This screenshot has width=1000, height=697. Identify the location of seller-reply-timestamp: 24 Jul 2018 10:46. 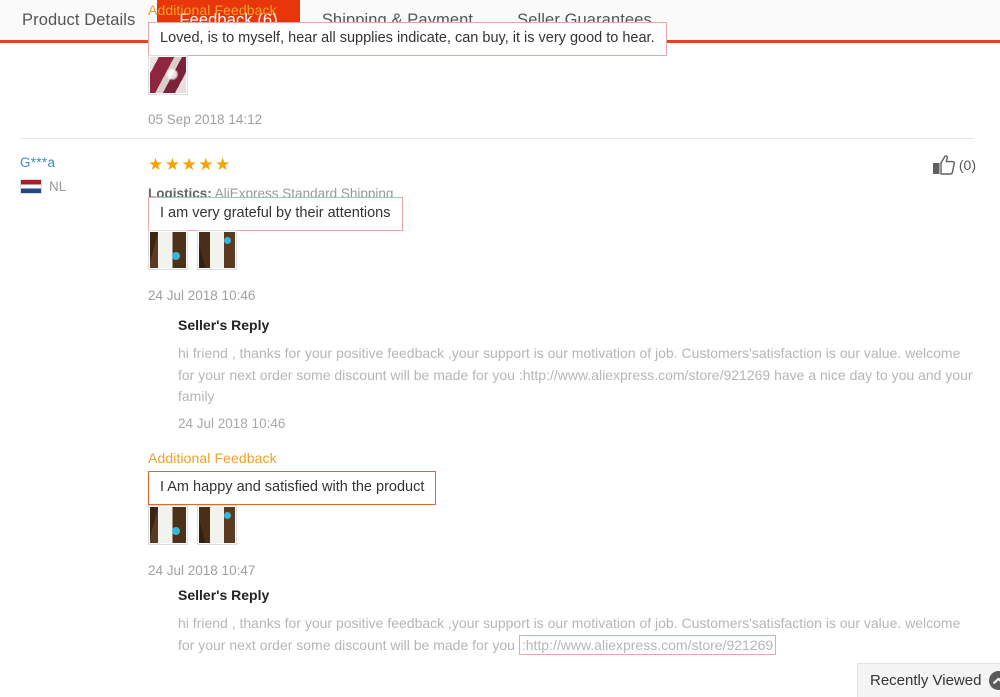
(232, 424).